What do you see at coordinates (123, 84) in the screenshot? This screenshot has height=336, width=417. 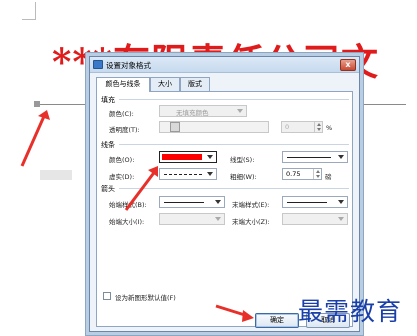 I see `tab-colors-and-lines: 颜色与线条` at bounding box center [123, 84].